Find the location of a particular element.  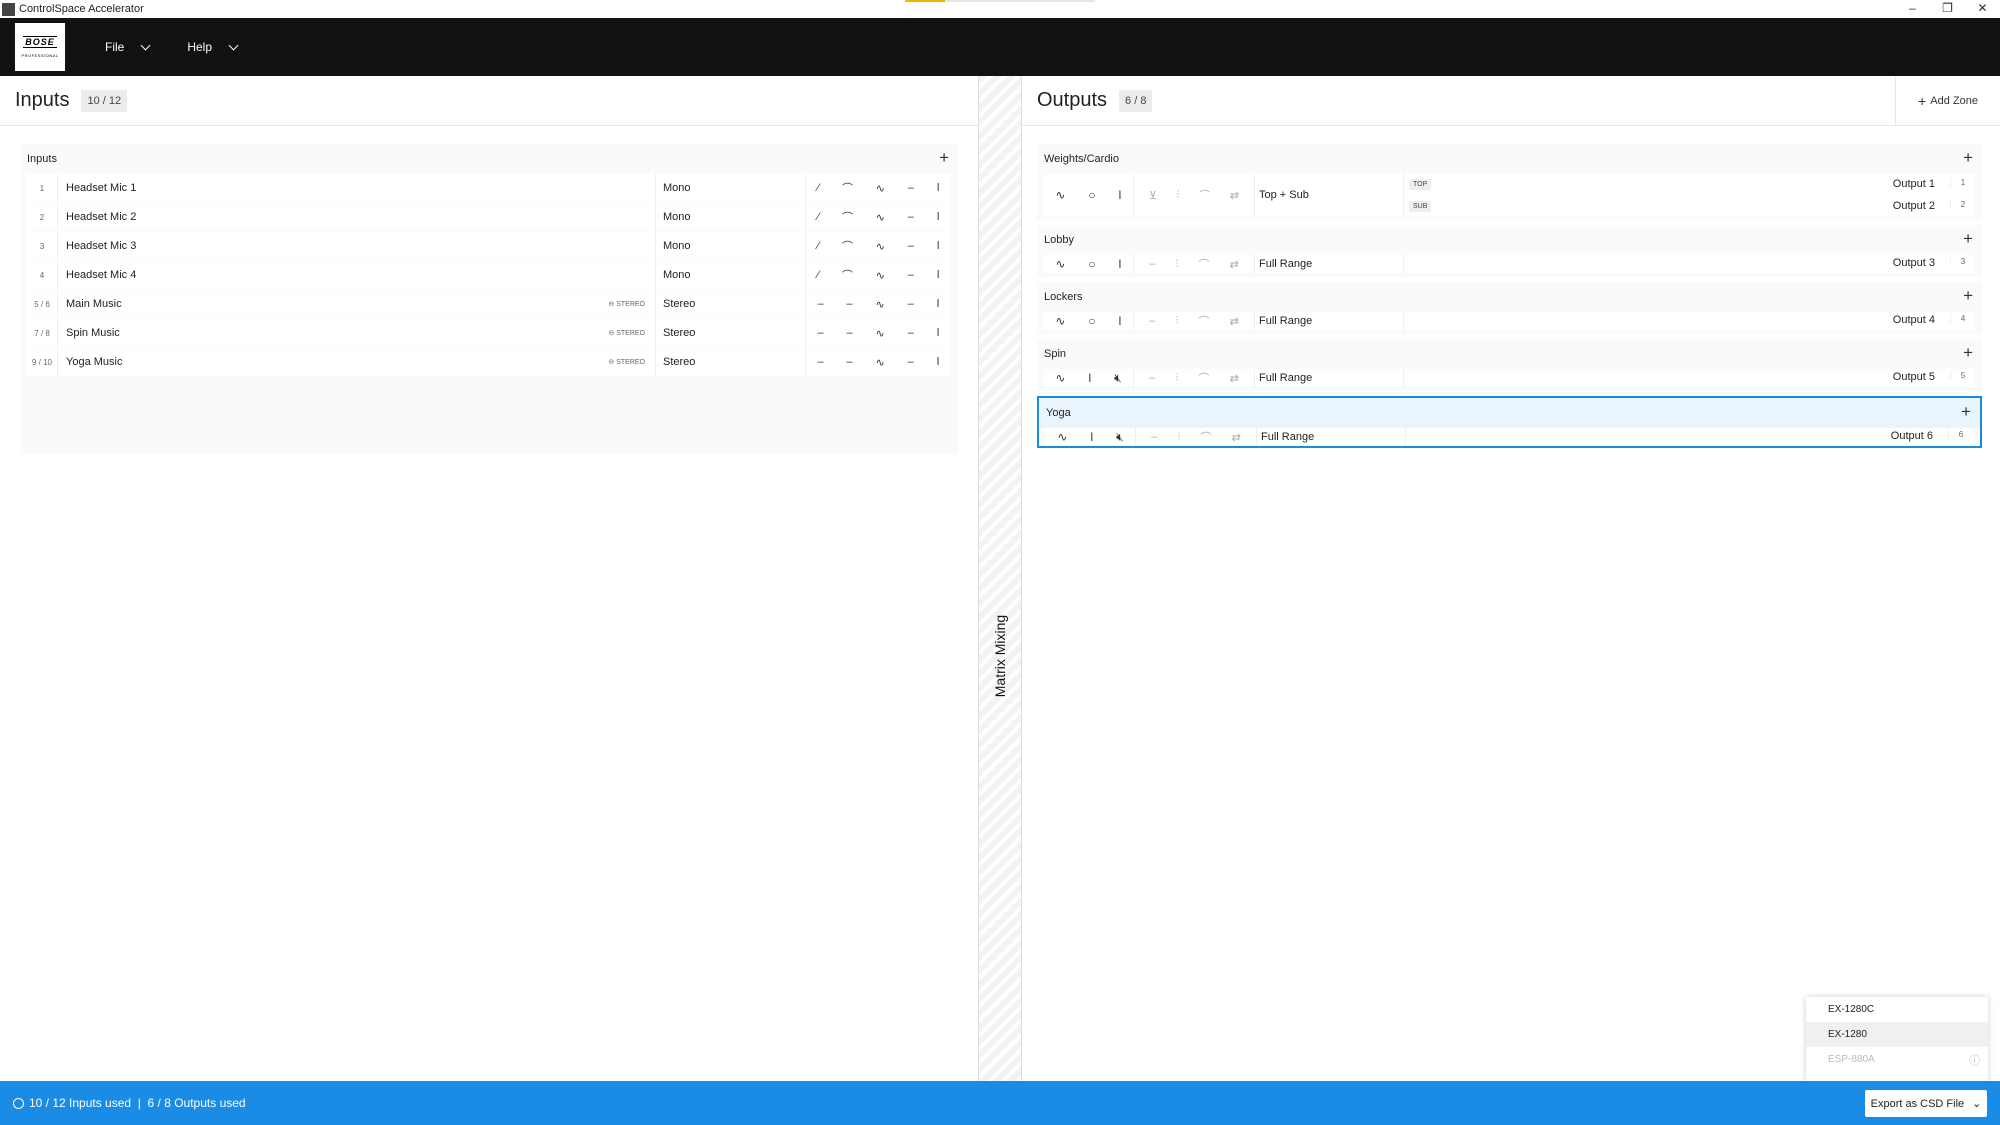

input-row: 4 Headset Mic 4 Mono ⁄ ⌒ ∿ – ǀ is located at coordinates (489, 275).